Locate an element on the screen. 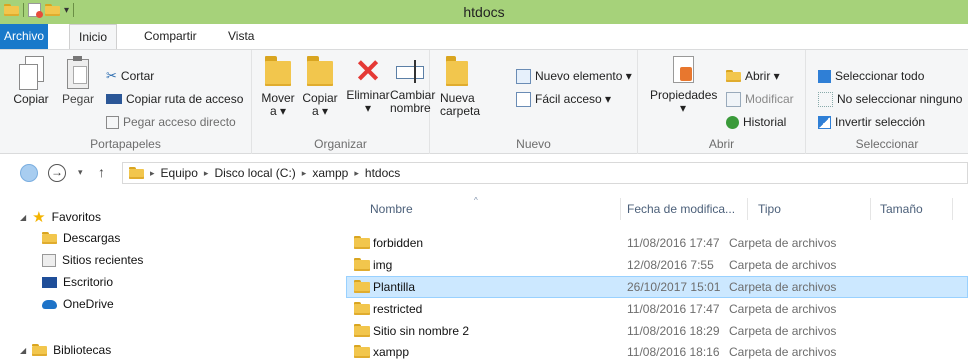 The width and height of the screenshot is (968, 363). properties-label-2: ▾ is located at coordinates (683, 108).